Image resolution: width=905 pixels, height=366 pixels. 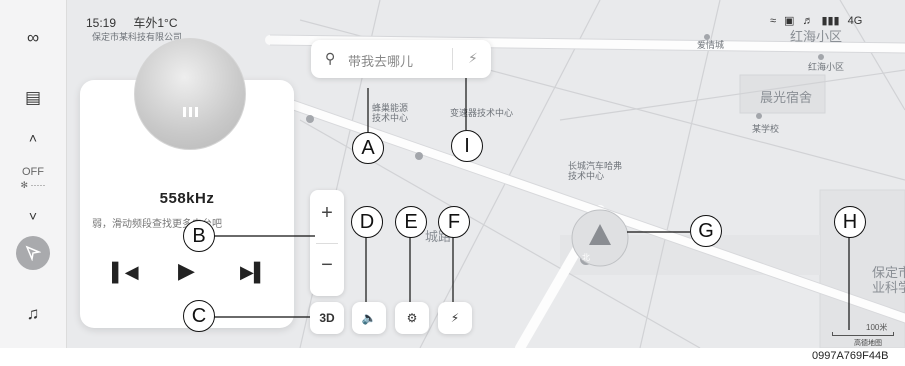 What do you see at coordinates (454, 222) in the screenshot?
I see `callout-f: F` at bounding box center [454, 222].